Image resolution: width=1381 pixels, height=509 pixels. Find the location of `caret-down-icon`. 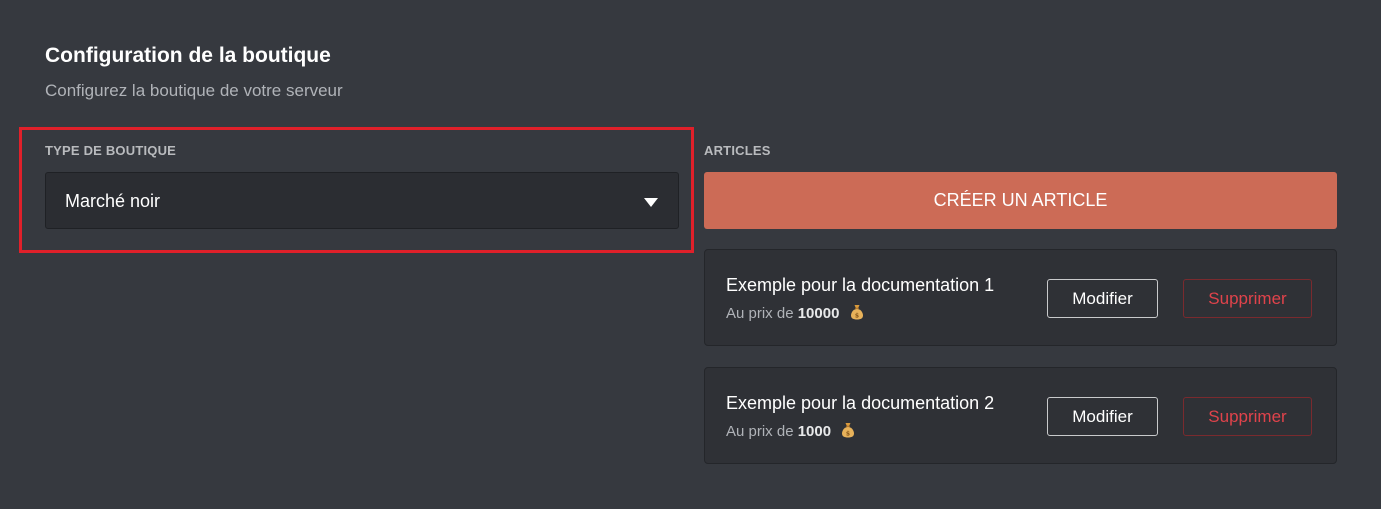

caret-down-icon is located at coordinates (651, 202).